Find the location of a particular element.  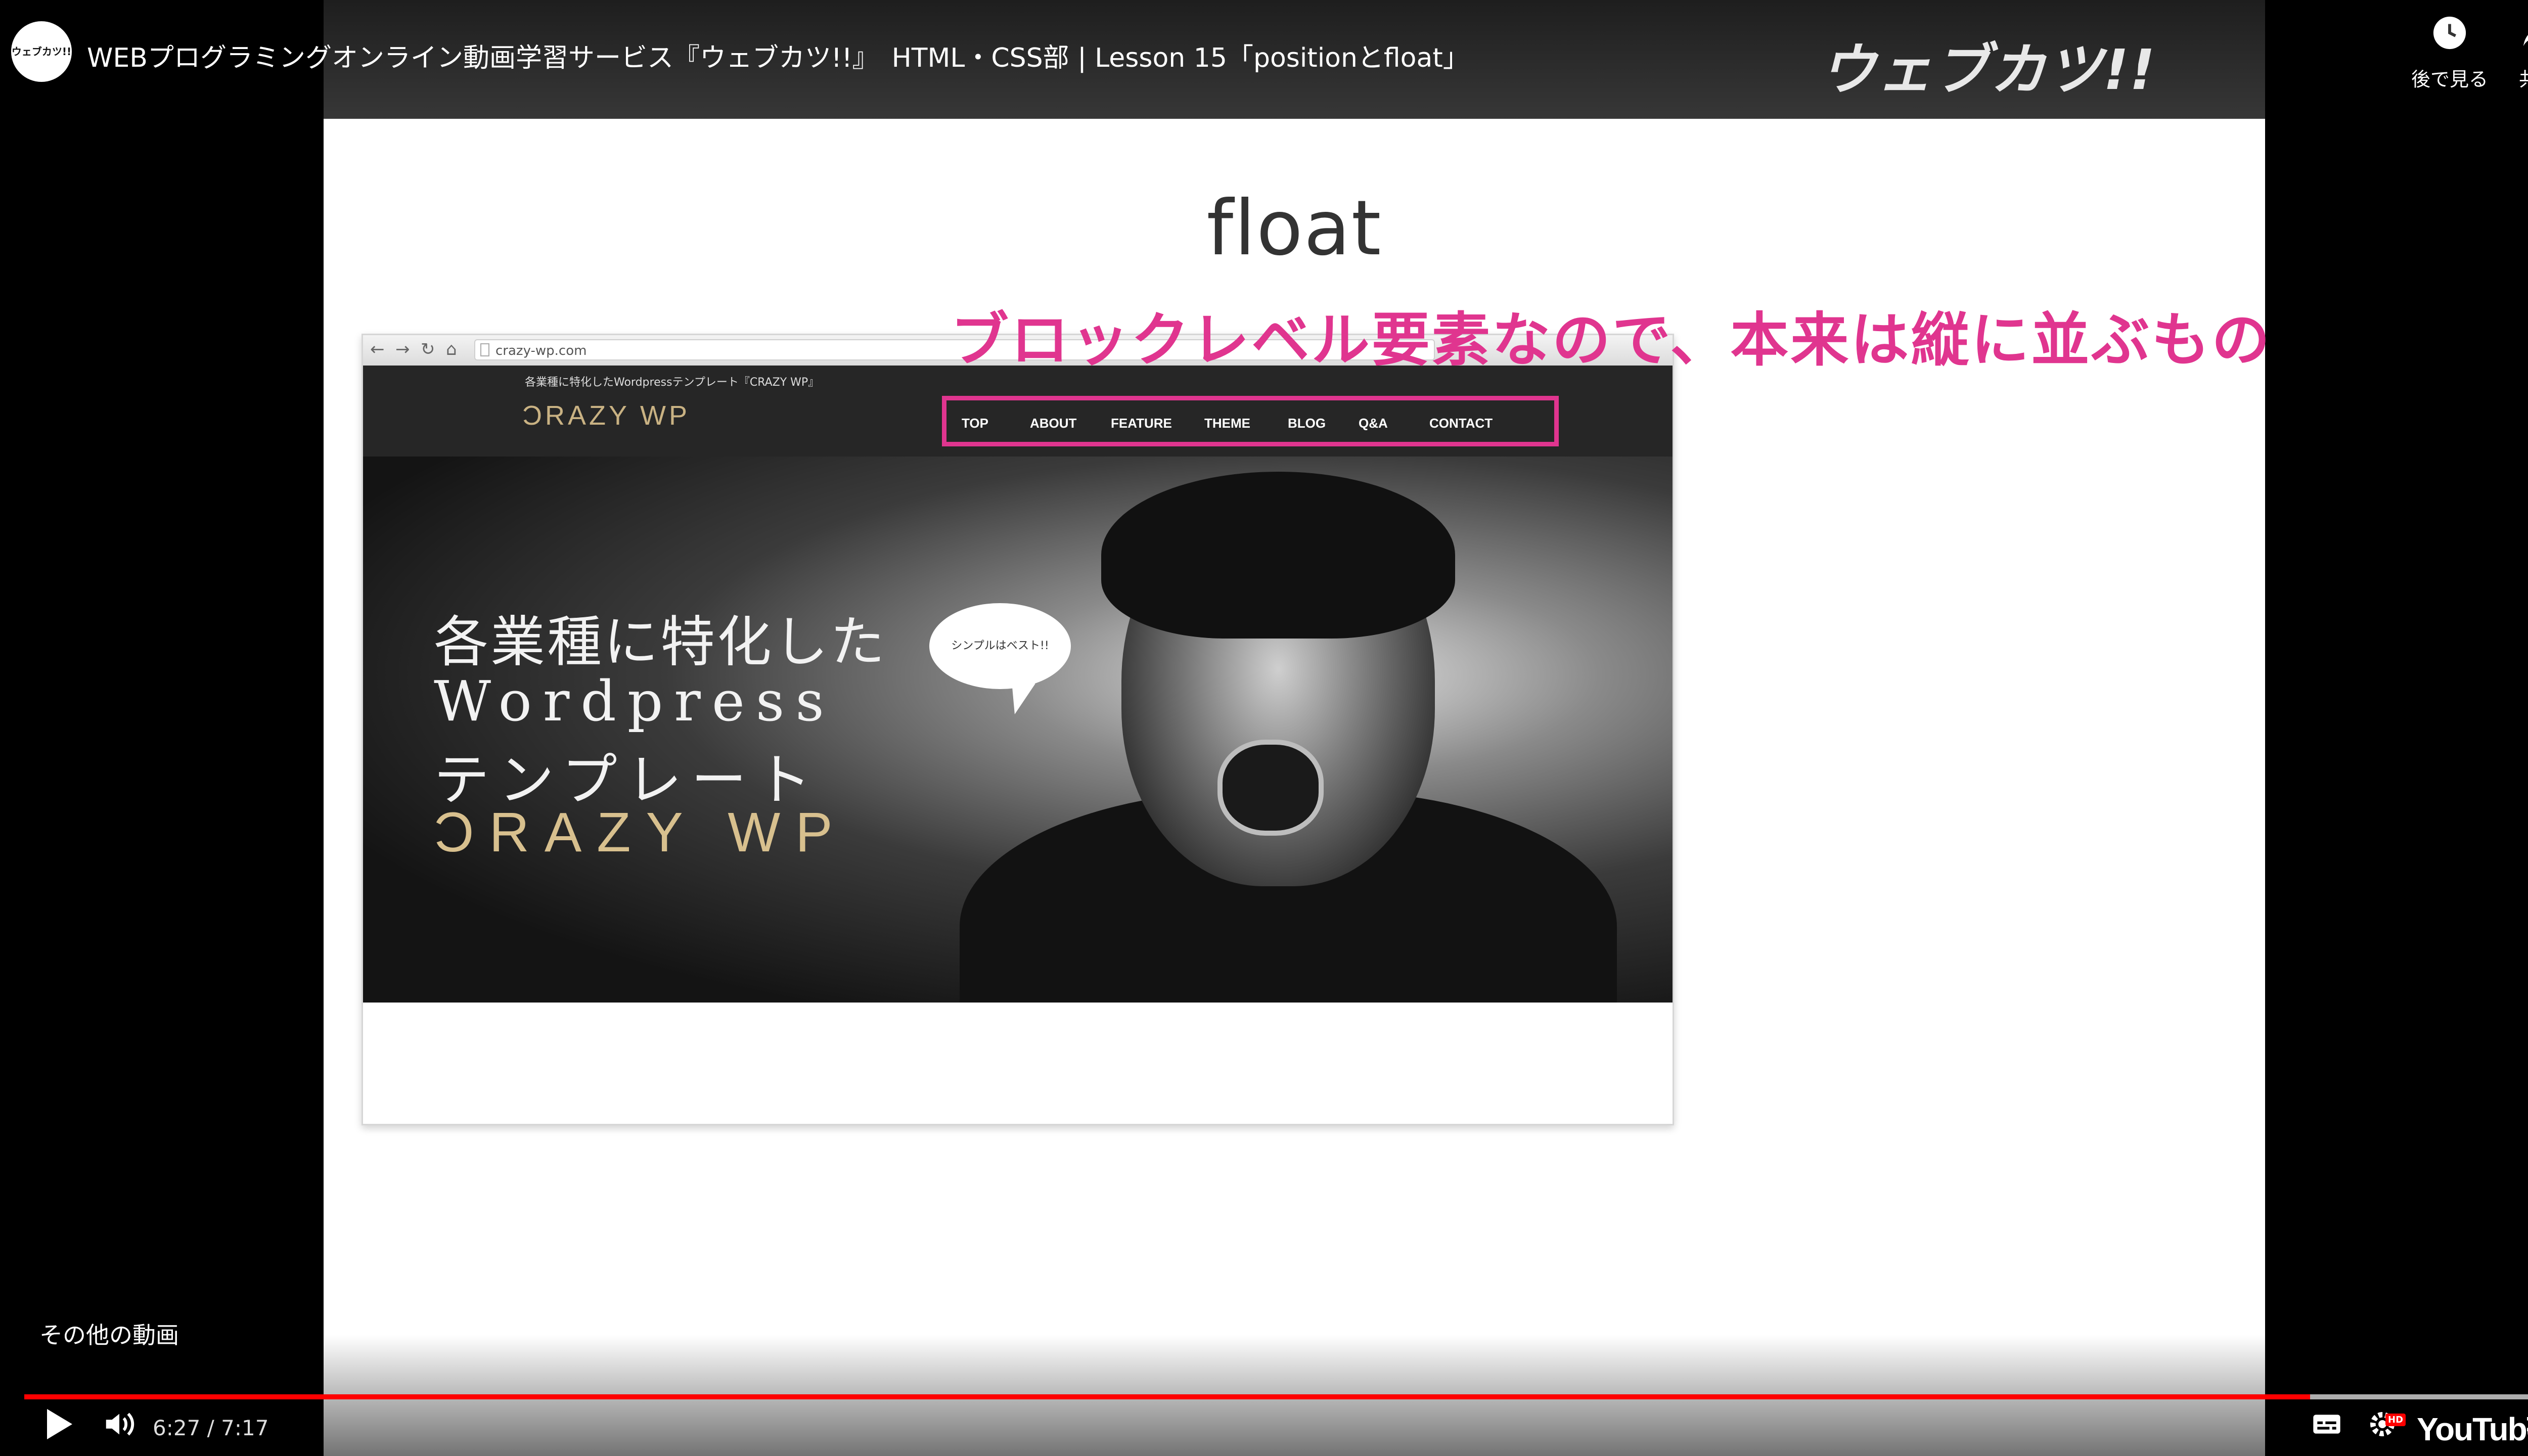

nav-highlight-box: TOP ABOUT FEATURE THEME BLOG Q&A CONTACT is located at coordinates (1251, 421).